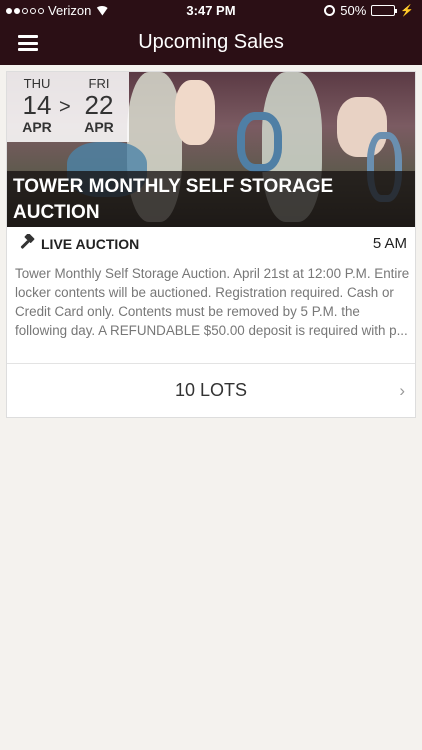 The width and height of the screenshot is (422, 750). What do you see at coordinates (211, 199) in the screenshot?
I see `sale-title: TOWER MONTHLY SELF STORAGE AUCTION` at bounding box center [211, 199].